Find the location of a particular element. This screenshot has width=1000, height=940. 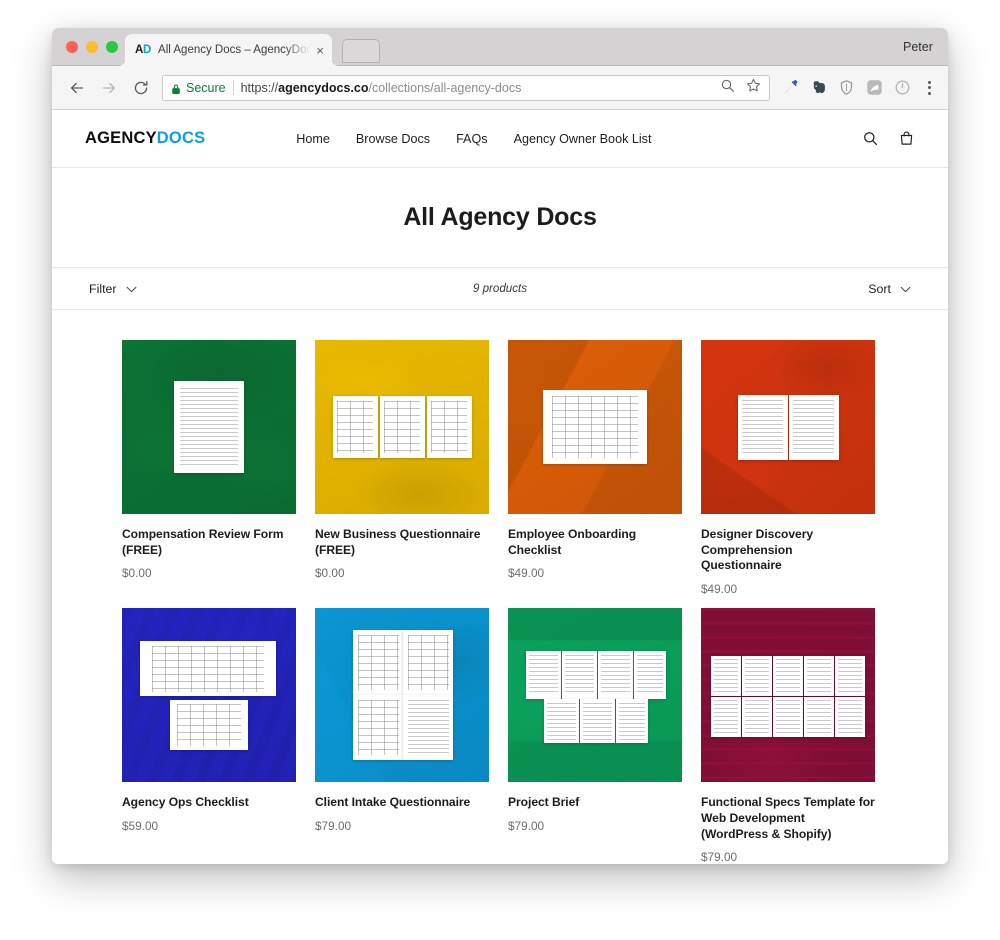

navigation-buttons is located at coordinates (109, 88).